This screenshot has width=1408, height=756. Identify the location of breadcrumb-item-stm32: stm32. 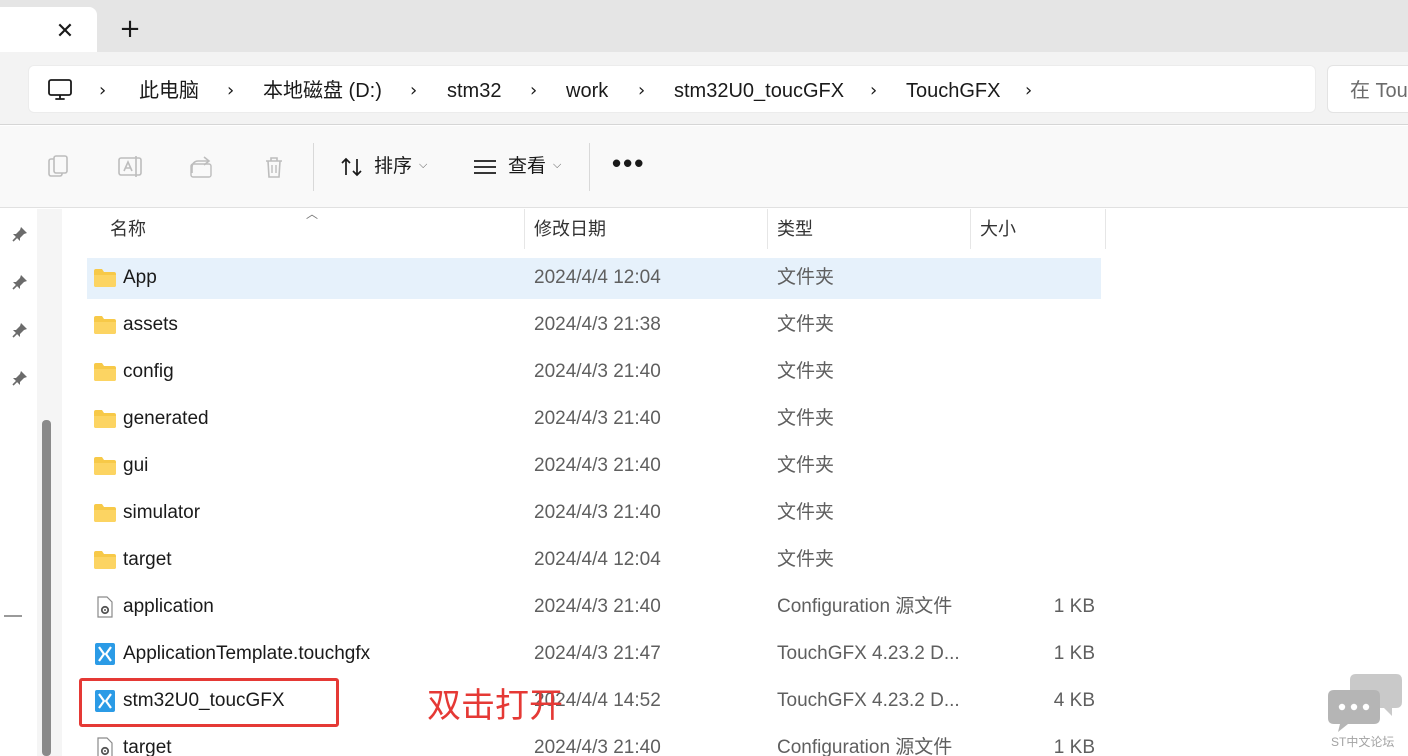
(474, 91).